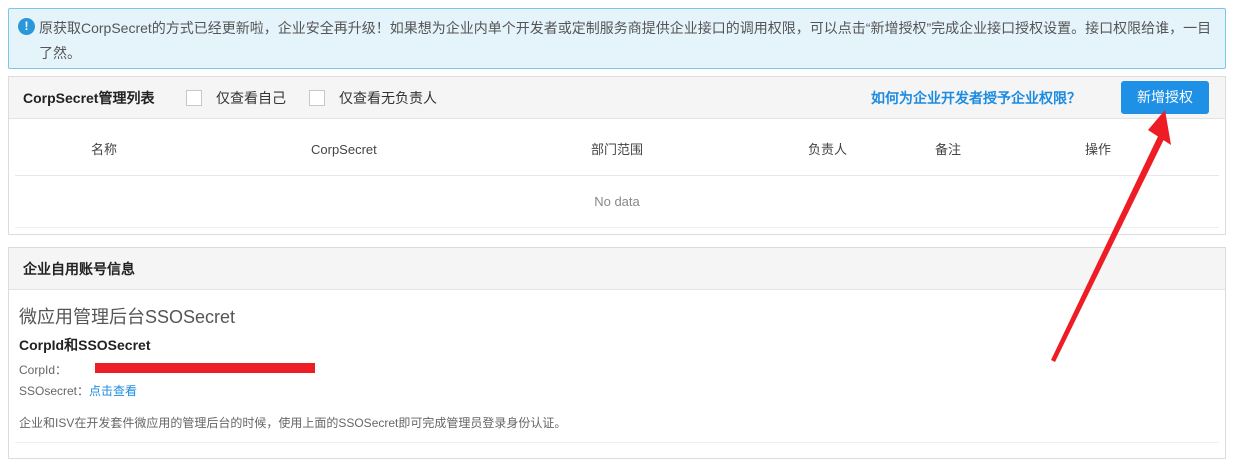 The width and height of the screenshot is (1236, 468). Describe the element at coordinates (976, 98) in the screenshot. I see `help-link: 如何为企业开发者授予企业权限？` at that location.